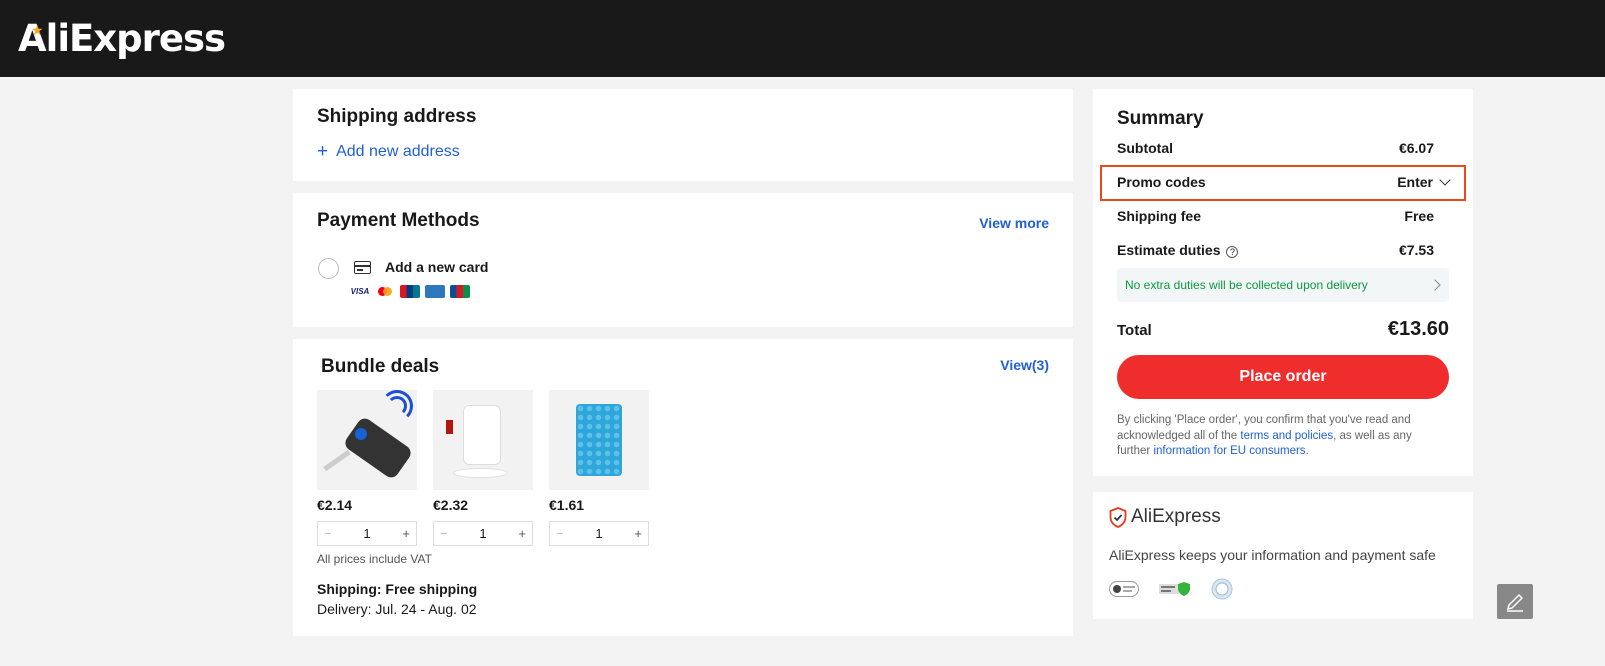 Image resolution: width=1605 pixels, height=666 pixels. I want to click on edit-pencil-icon, so click(1515, 602).